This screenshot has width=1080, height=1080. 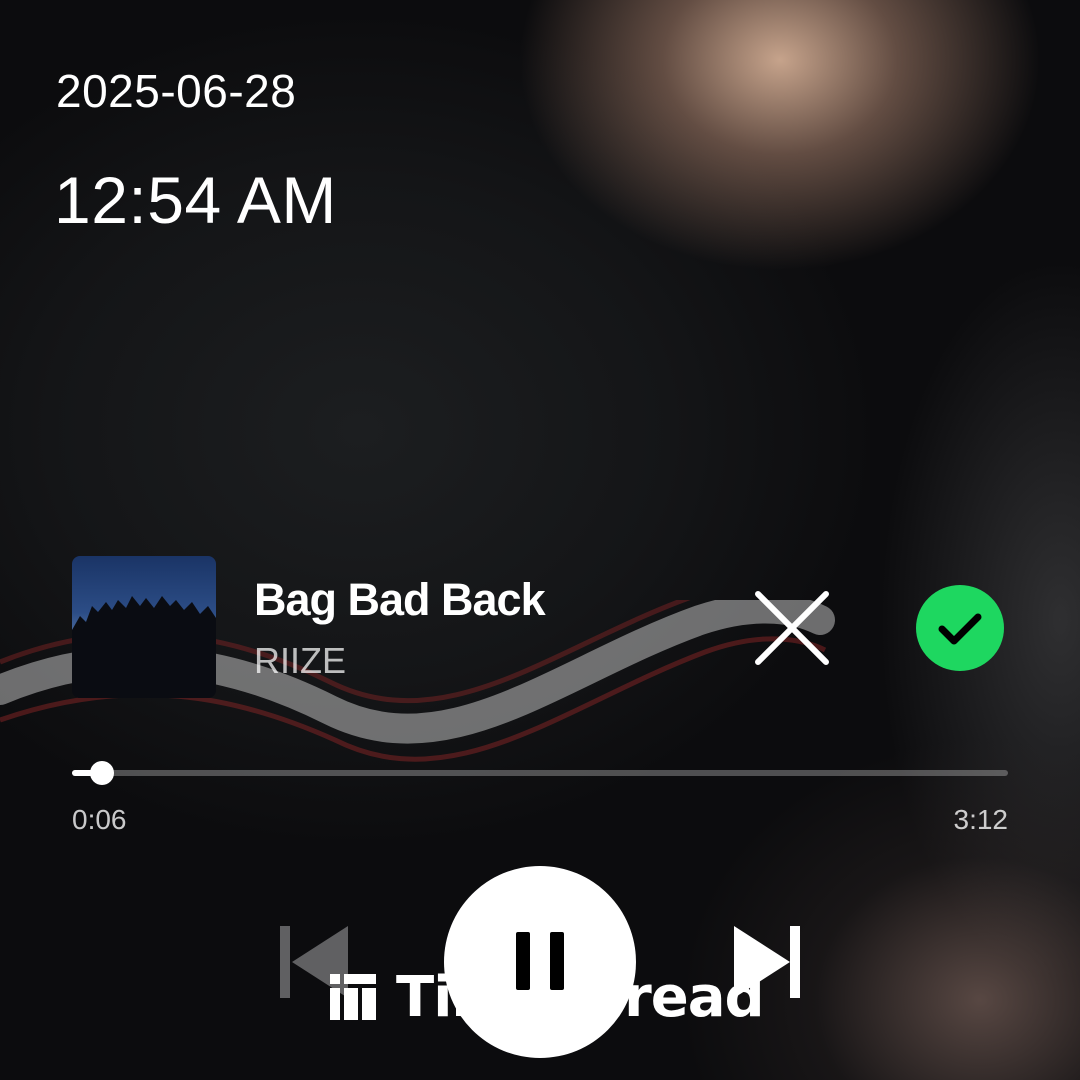 I want to click on dismiss-button, so click(x=792, y=628).